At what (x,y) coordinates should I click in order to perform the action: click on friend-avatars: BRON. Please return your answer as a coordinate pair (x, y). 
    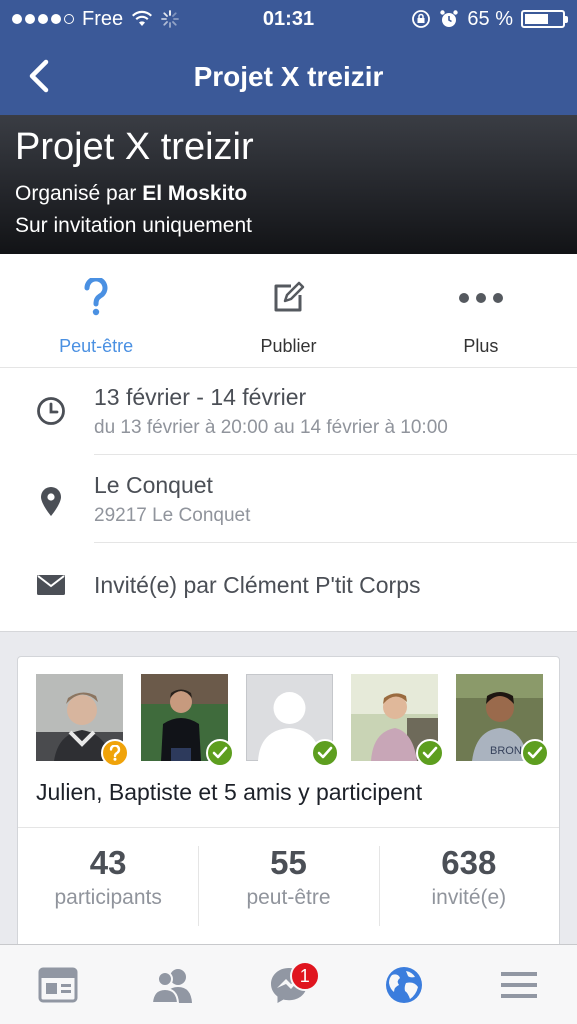
    Looking at the image, I should click on (292, 720).